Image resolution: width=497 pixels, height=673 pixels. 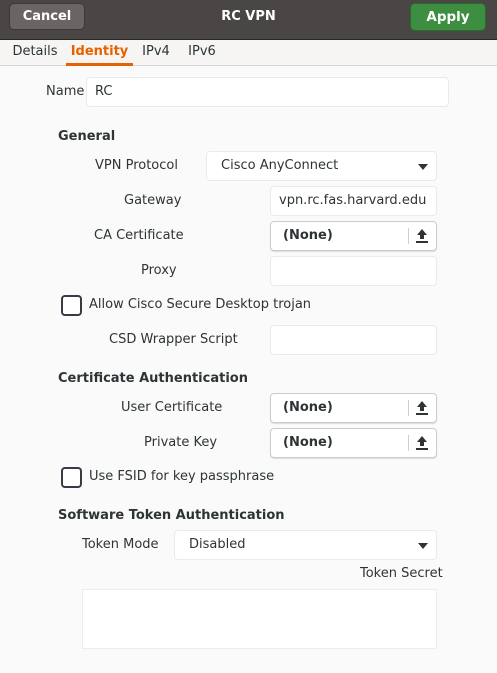 What do you see at coordinates (353, 443) in the screenshot?
I see `private-key-chooser: (None)` at bounding box center [353, 443].